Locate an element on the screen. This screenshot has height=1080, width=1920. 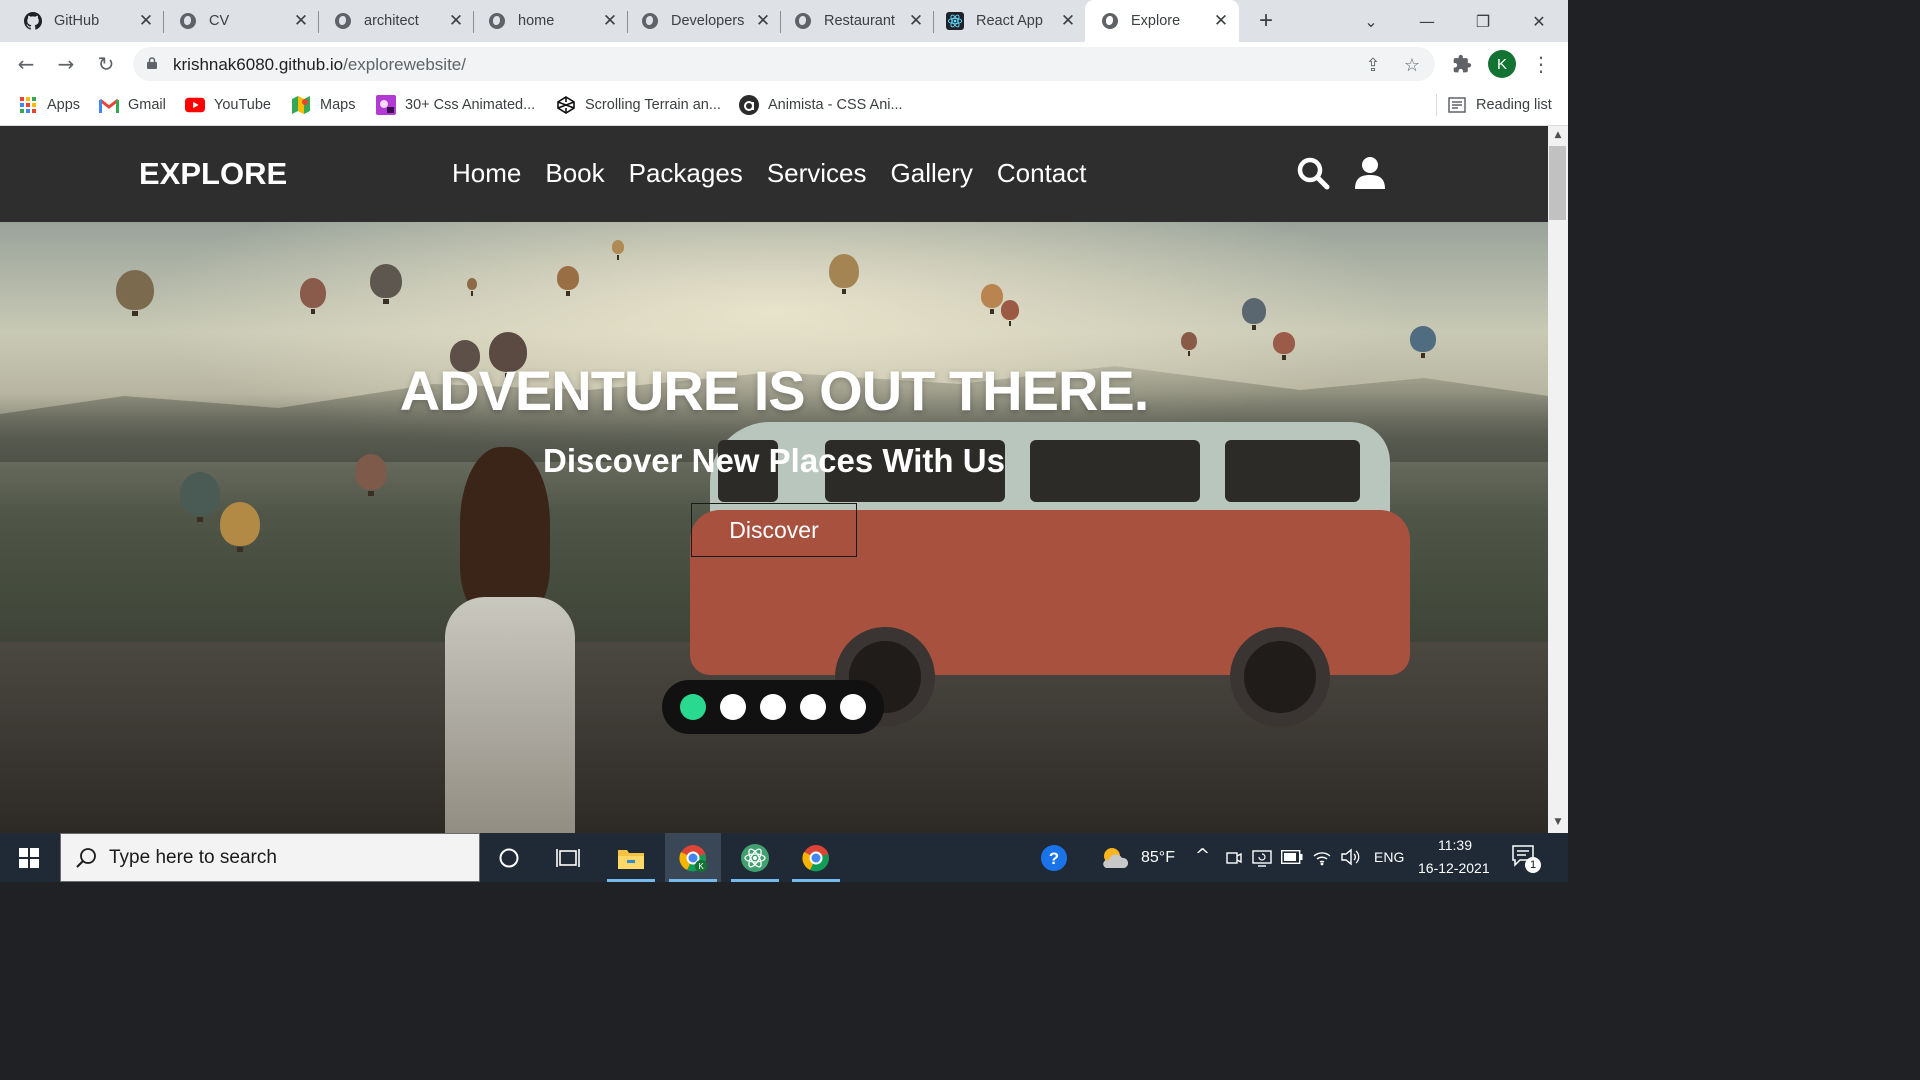
bookmark-apps: Apps is located at coordinates (49, 105).